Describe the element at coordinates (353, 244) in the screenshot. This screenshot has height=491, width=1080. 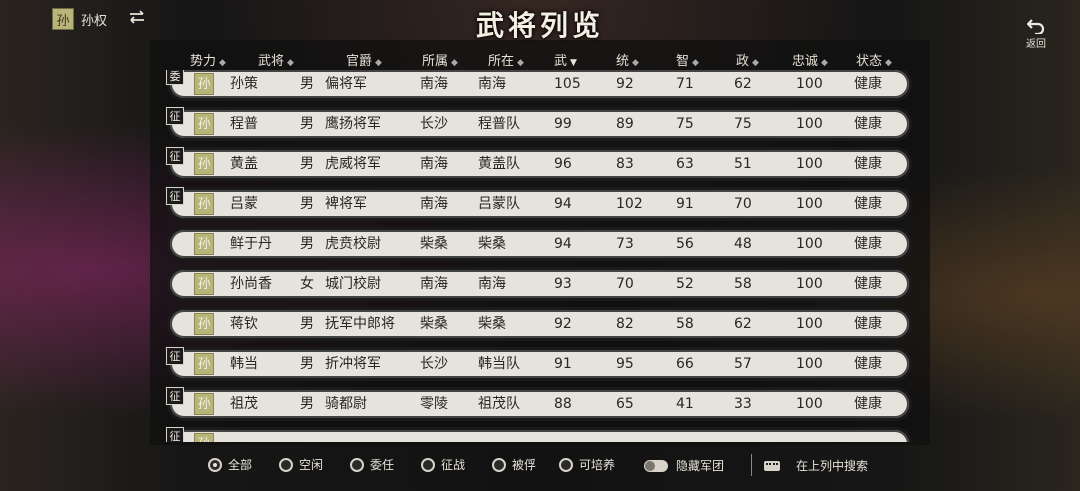
I see `cell-rank: 虎贲校尉` at that location.